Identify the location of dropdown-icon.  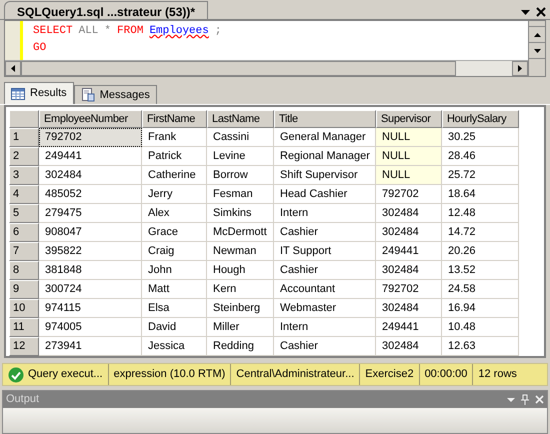
(525, 12).